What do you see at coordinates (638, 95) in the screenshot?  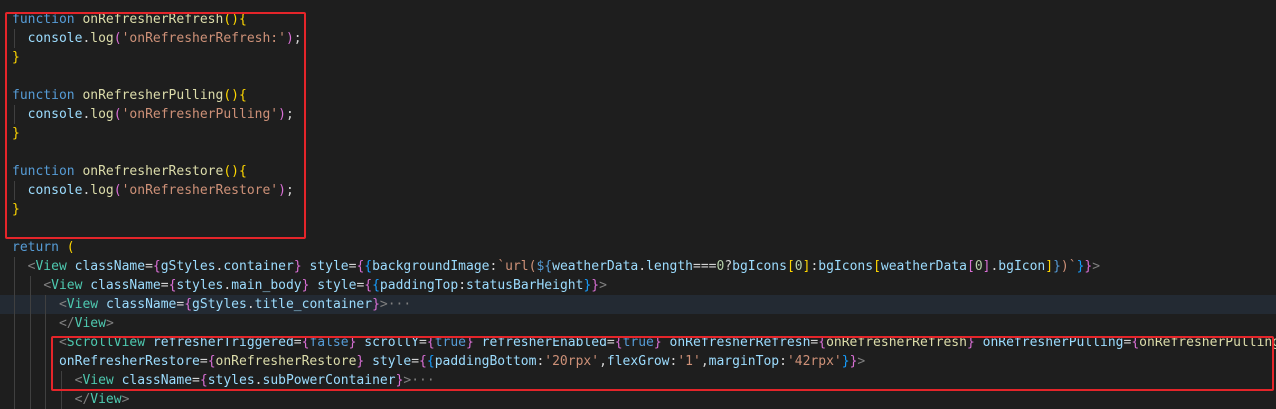 I see `code-line: function onRefresherPulling(){` at bounding box center [638, 95].